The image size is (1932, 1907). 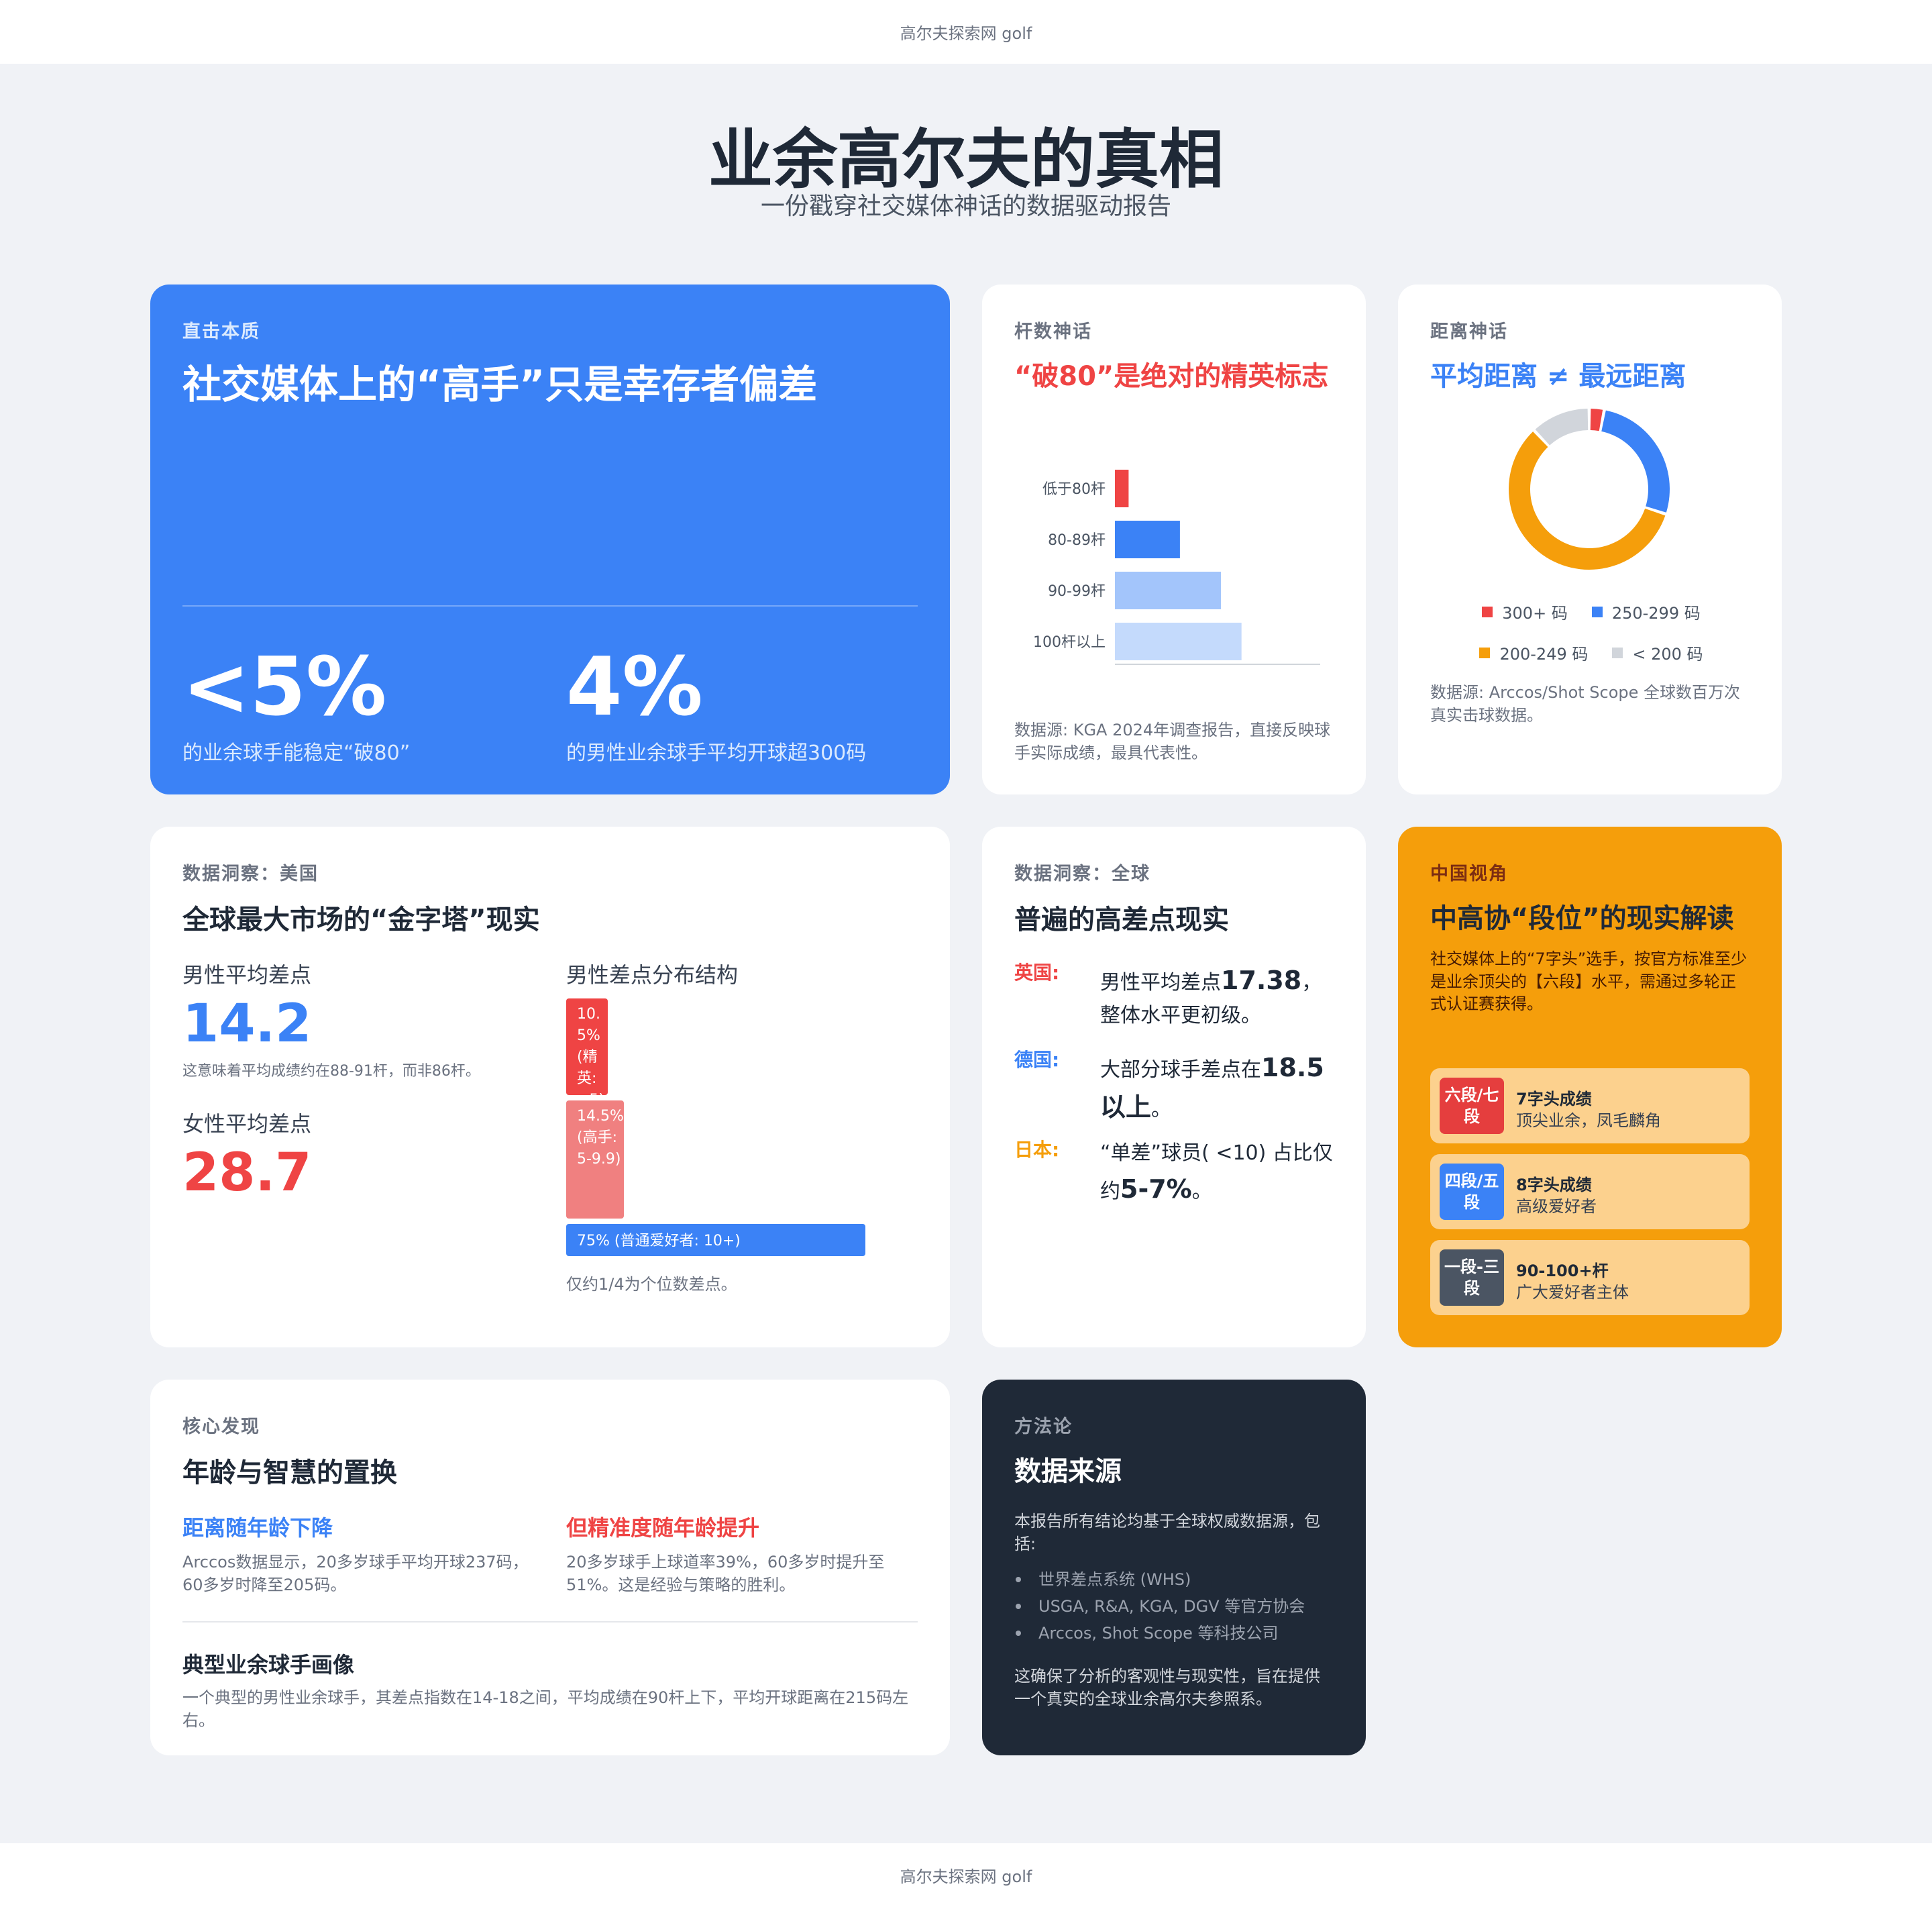 I want to click on card-eyebrow: 杆数神话, so click(x=1053, y=332).